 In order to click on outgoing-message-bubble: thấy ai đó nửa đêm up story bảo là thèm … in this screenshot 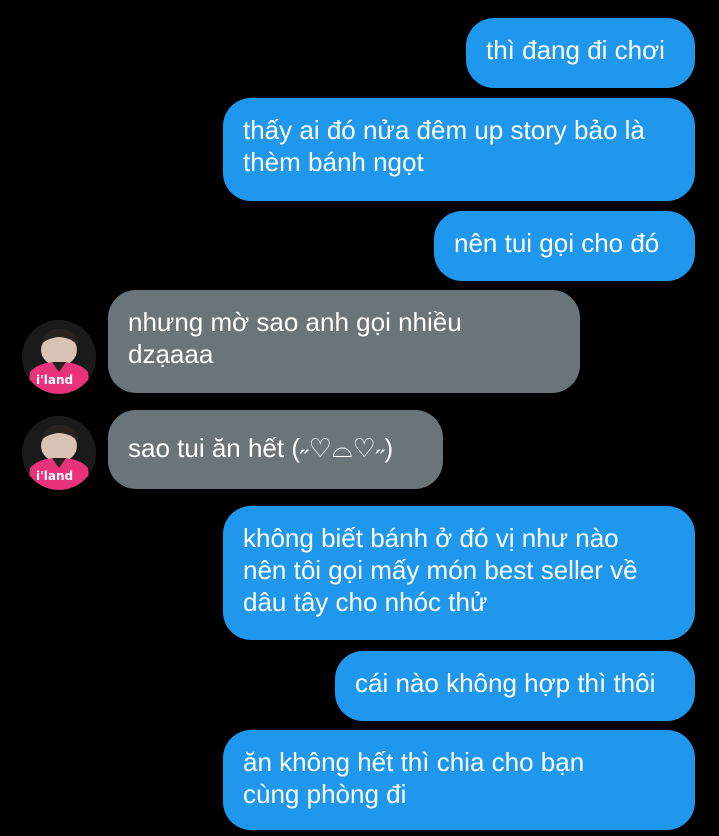, I will do `click(459, 149)`.